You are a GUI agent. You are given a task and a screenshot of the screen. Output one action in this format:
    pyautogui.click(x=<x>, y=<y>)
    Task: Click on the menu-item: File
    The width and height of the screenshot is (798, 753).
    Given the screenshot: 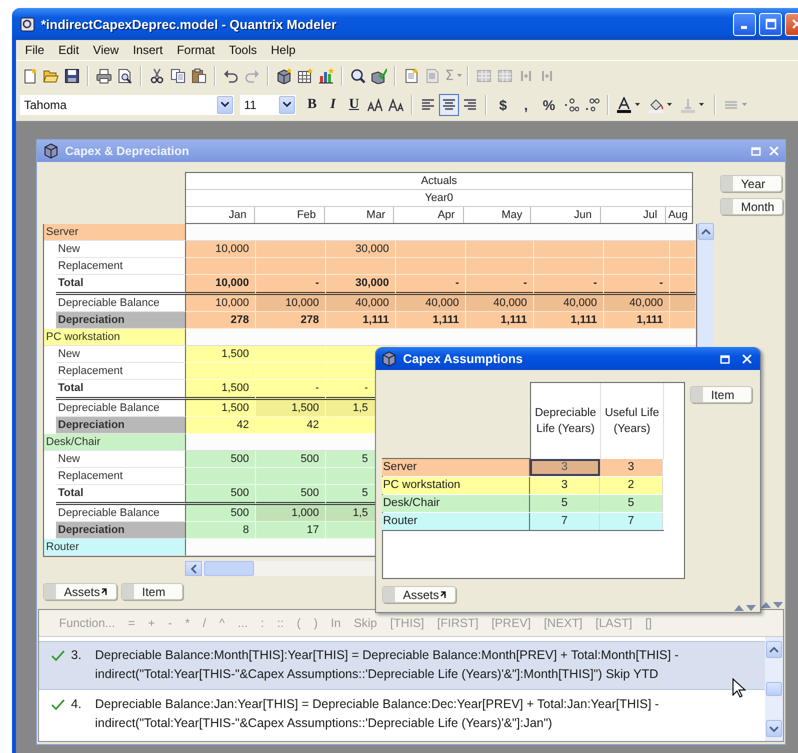 What is the action you would take?
    pyautogui.click(x=35, y=50)
    